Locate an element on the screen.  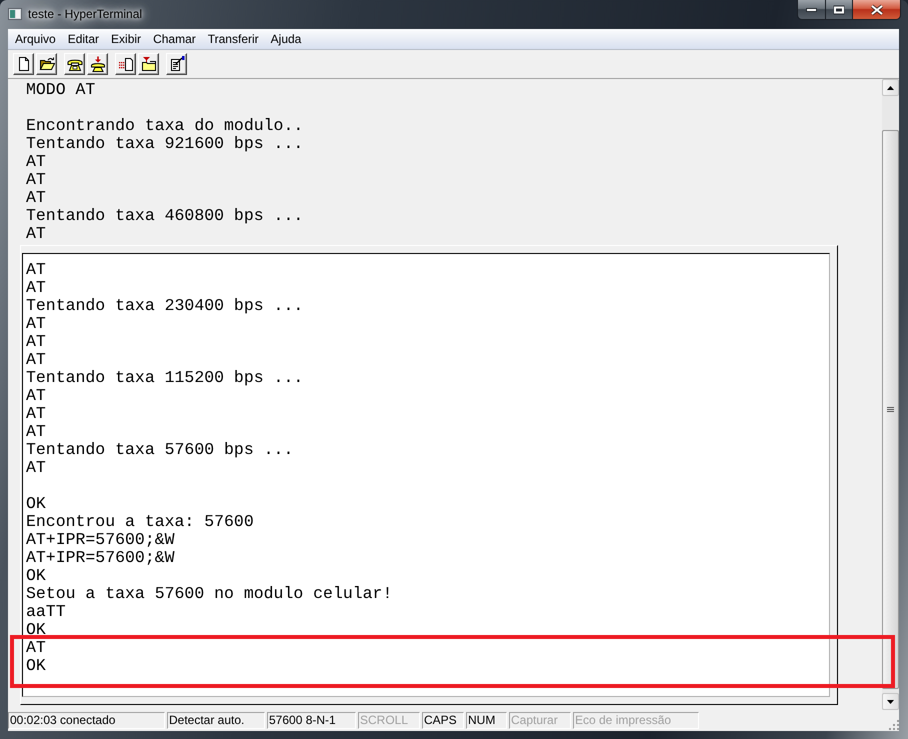
maximize-button is located at coordinates (839, 10).